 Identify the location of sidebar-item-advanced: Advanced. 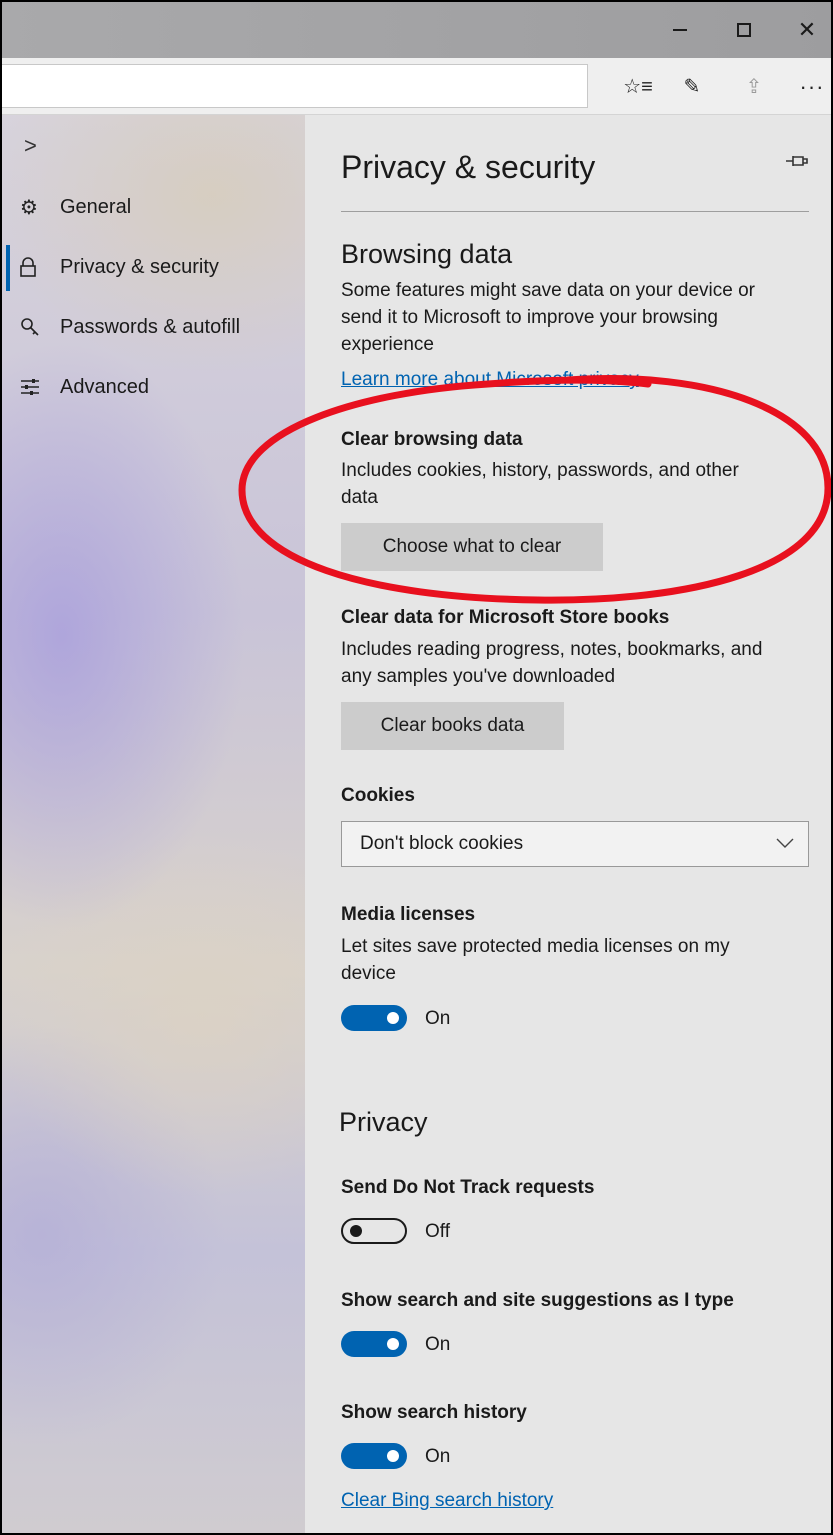
(153, 387).